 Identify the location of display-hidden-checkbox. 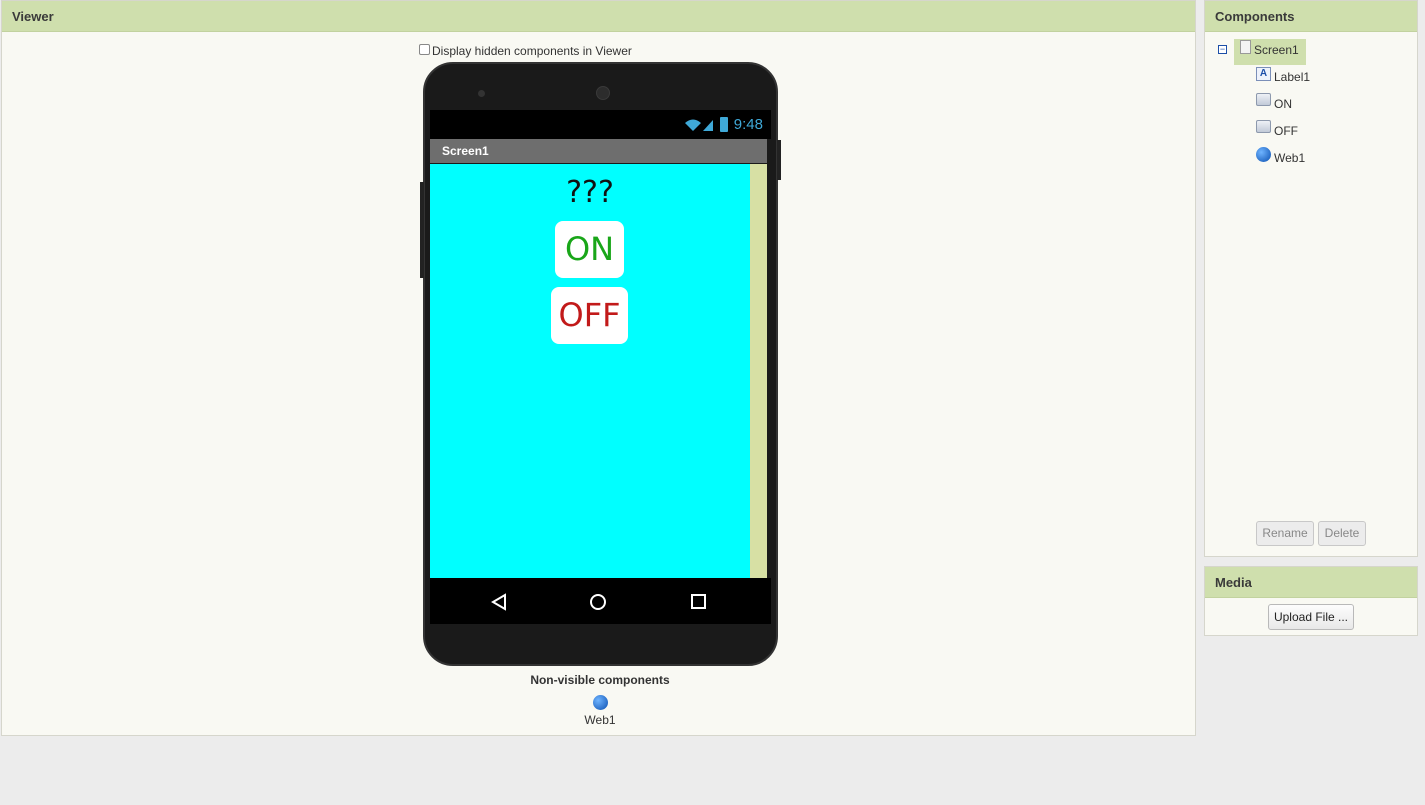
(424, 49).